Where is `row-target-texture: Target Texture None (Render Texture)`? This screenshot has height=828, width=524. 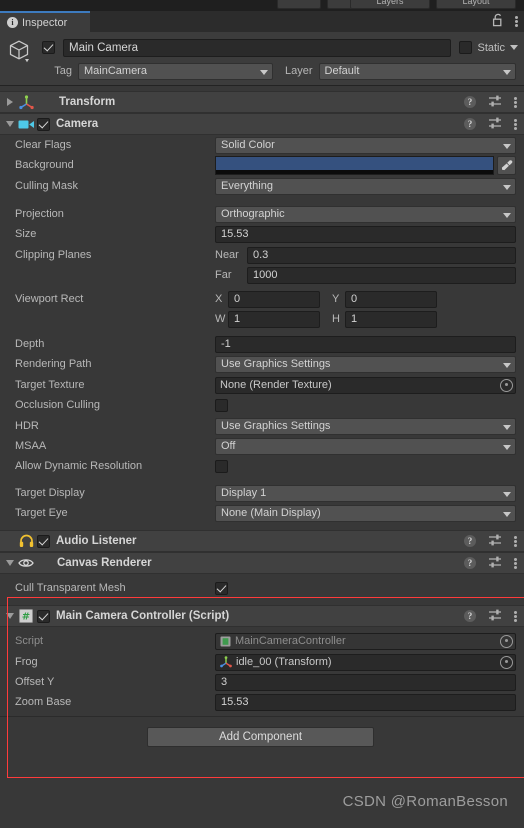
row-target-texture: Target Texture None (Render Texture) is located at coordinates (262, 385).